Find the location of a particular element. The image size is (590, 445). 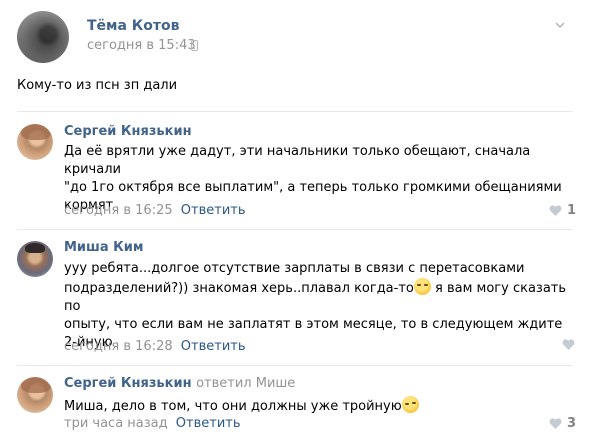

like-button is located at coordinates (568, 344).